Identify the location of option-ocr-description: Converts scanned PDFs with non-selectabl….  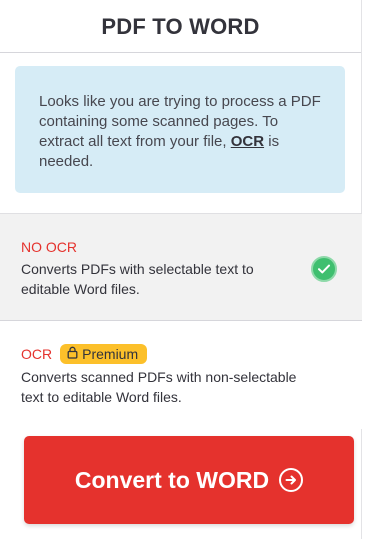
(159, 387).